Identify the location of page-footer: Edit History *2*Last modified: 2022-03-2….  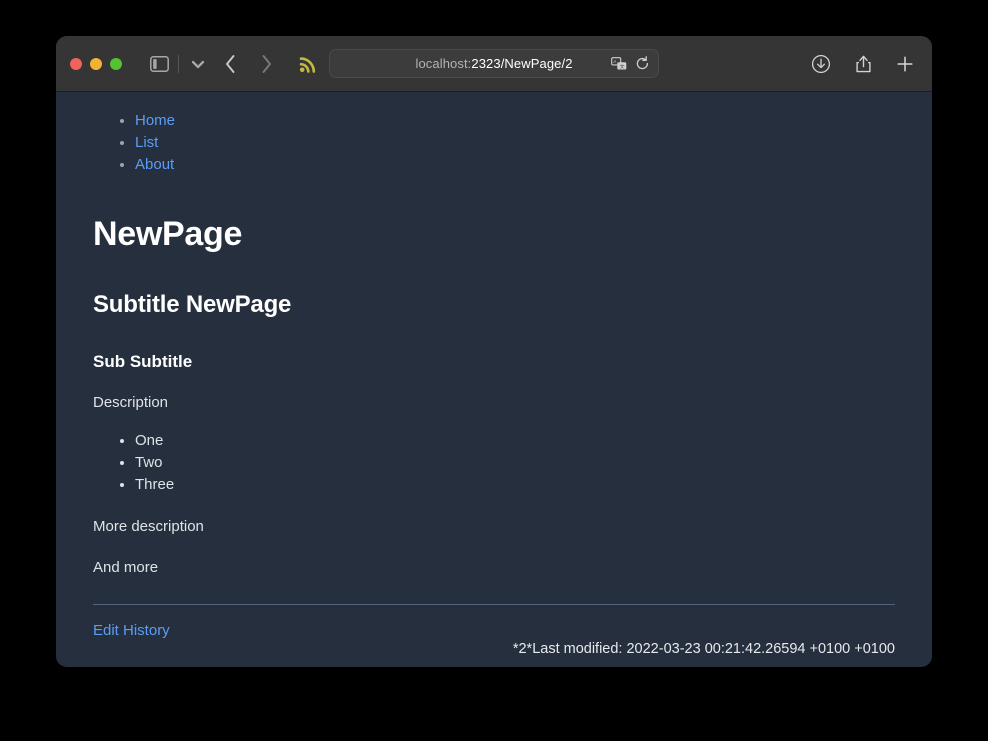
(494, 642).